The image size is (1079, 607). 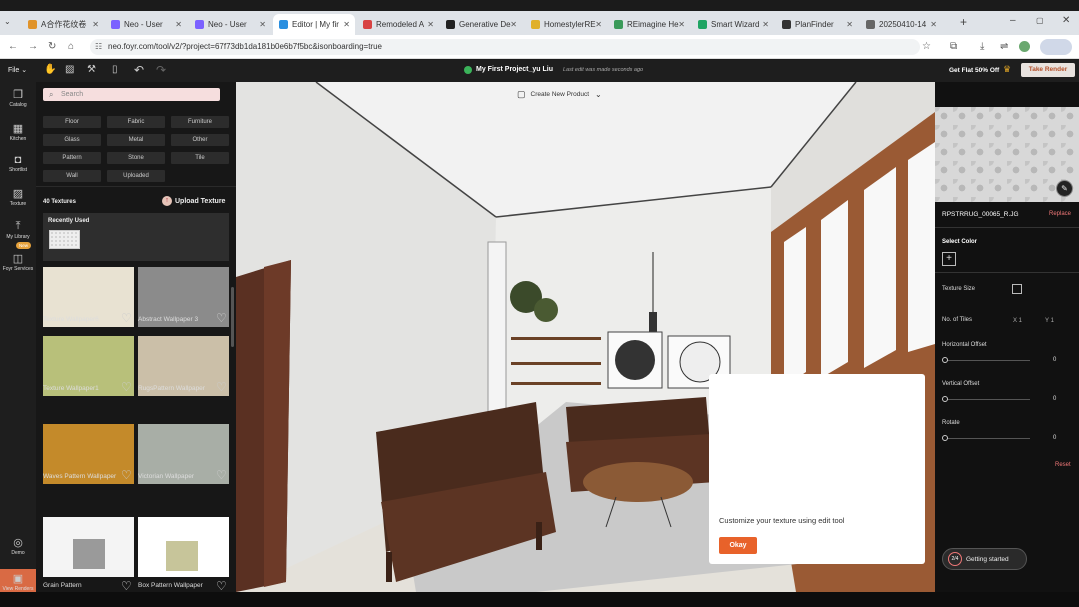 What do you see at coordinates (69, 69) in the screenshot?
I see `texture-brush-icon: ▨` at bounding box center [69, 69].